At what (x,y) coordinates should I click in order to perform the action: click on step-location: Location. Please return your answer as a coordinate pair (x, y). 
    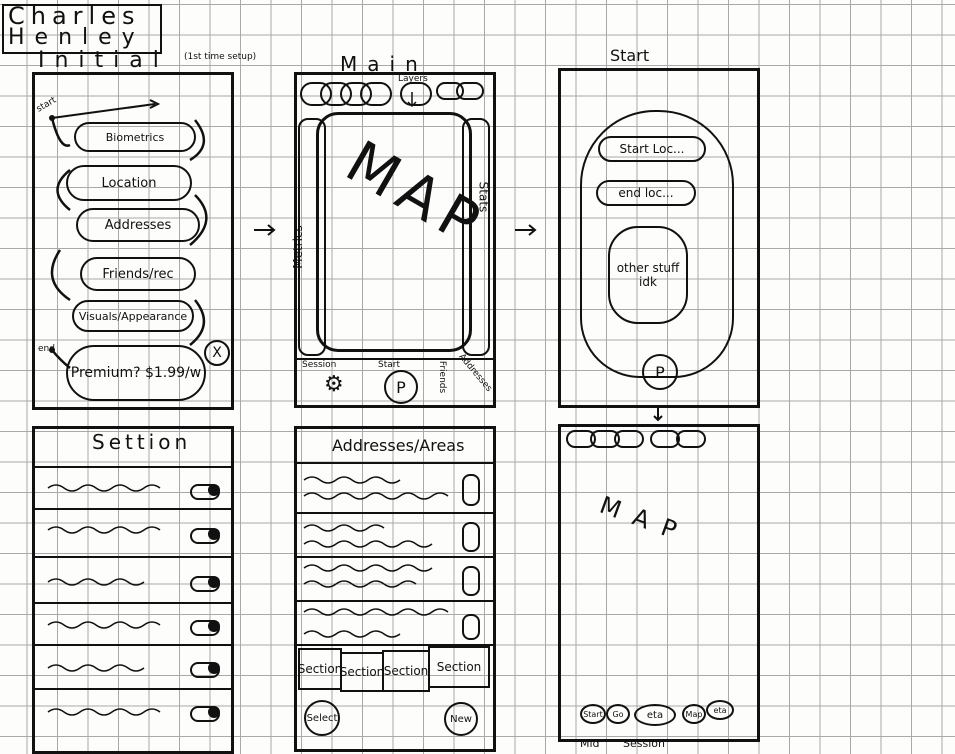
    Looking at the image, I should click on (129, 183).